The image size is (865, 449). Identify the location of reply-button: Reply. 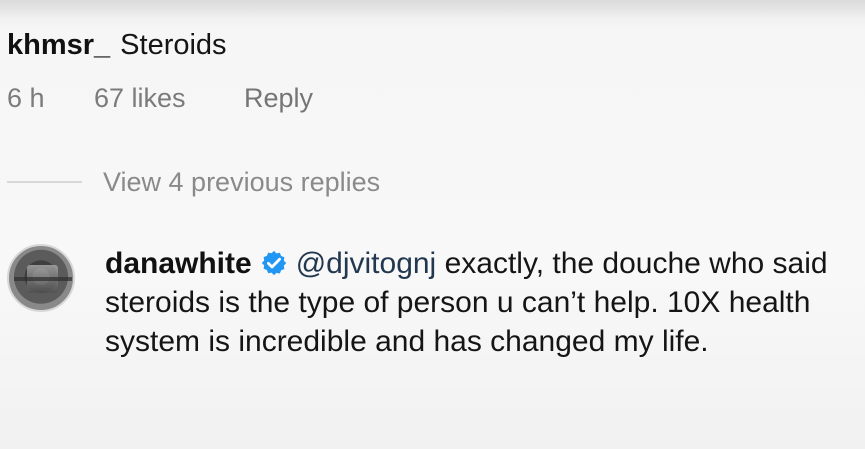
(278, 98).